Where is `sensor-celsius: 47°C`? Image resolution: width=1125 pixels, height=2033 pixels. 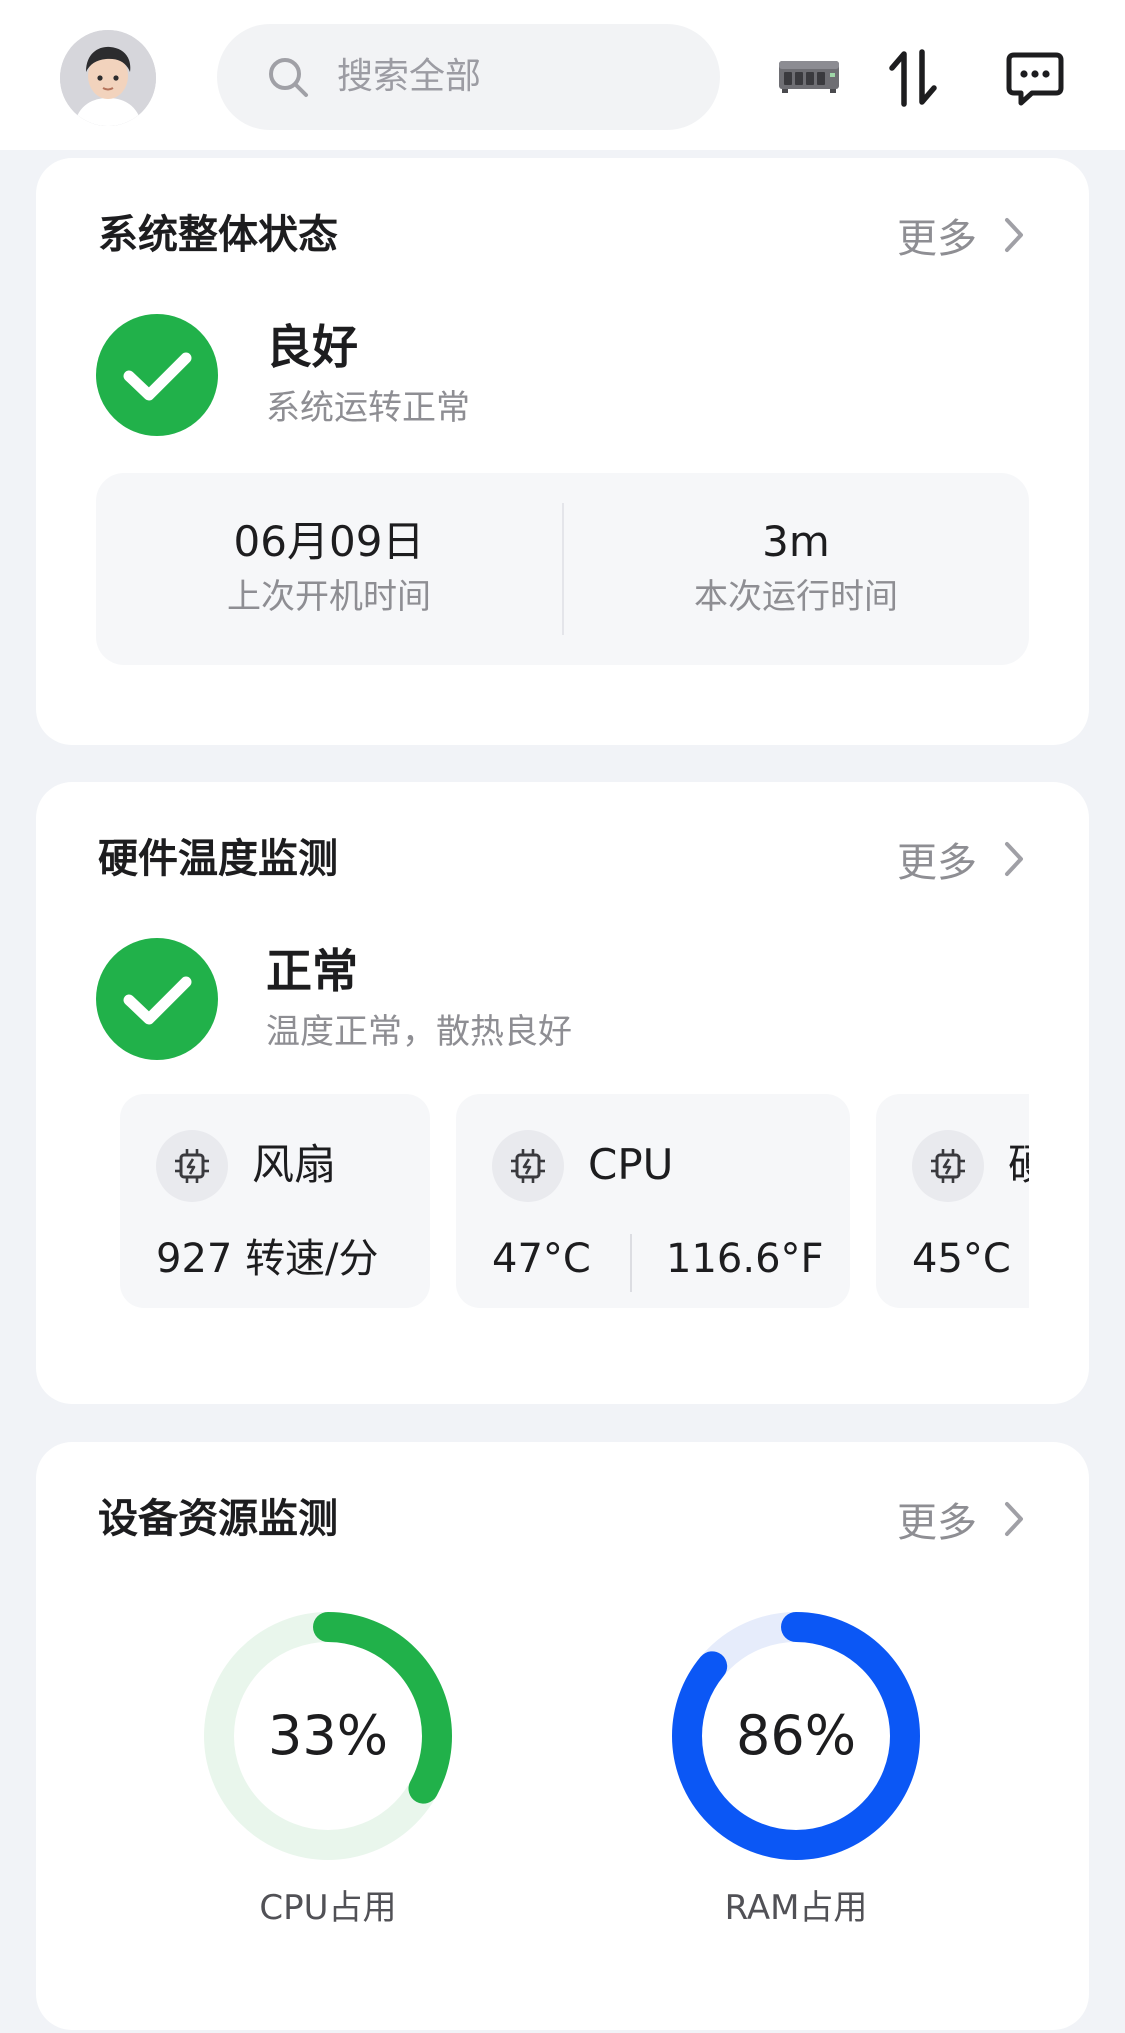
sensor-celsius: 47°C is located at coordinates (541, 1259).